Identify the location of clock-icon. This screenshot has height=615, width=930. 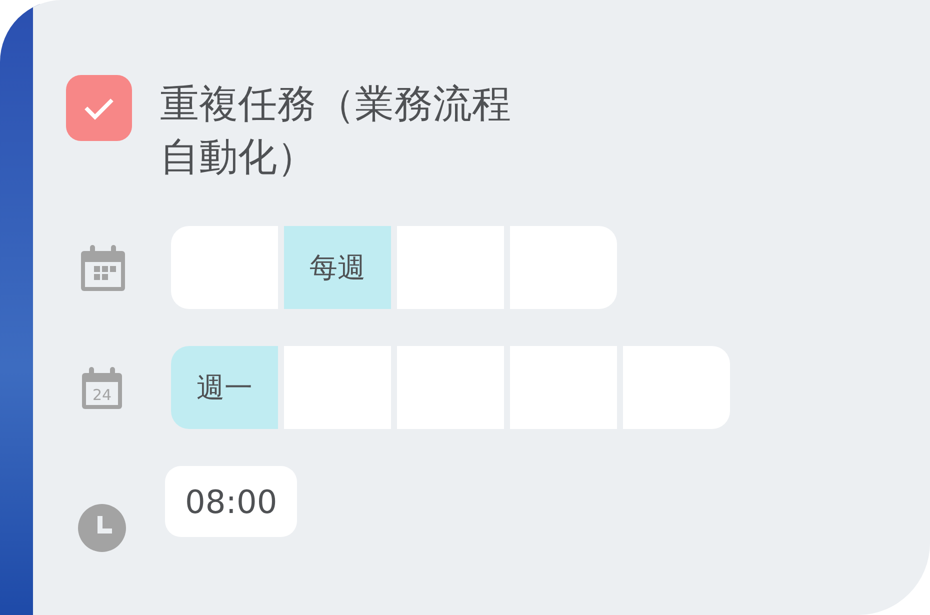
(102, 528).